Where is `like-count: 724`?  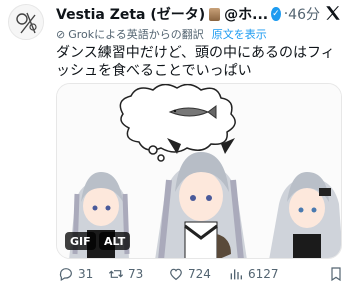 like-count: 724 is located at coordinates (199, 274).